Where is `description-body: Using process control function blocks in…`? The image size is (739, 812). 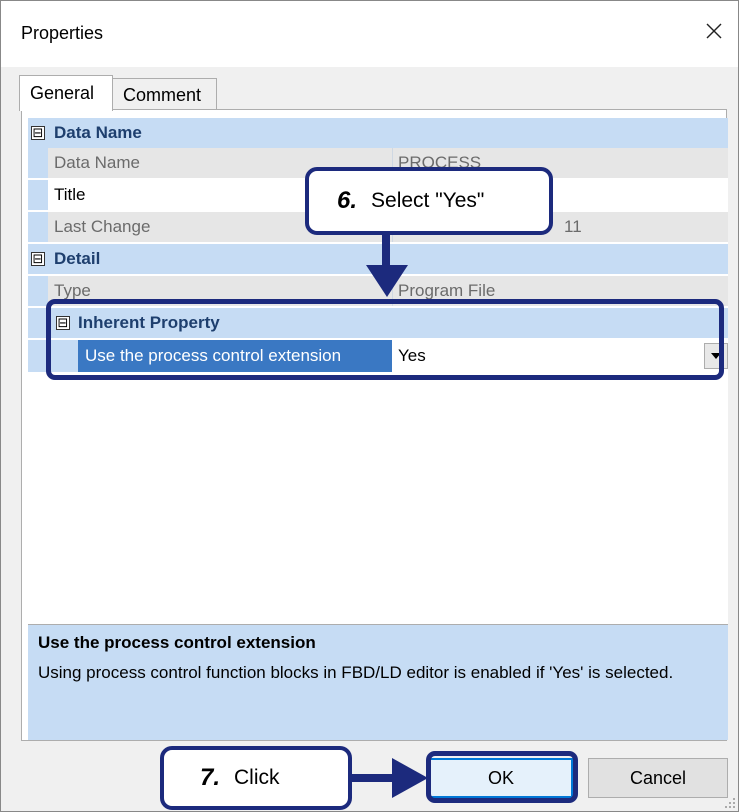 description-body: Using process control function blocks in… is located at coordinates (356, 672).